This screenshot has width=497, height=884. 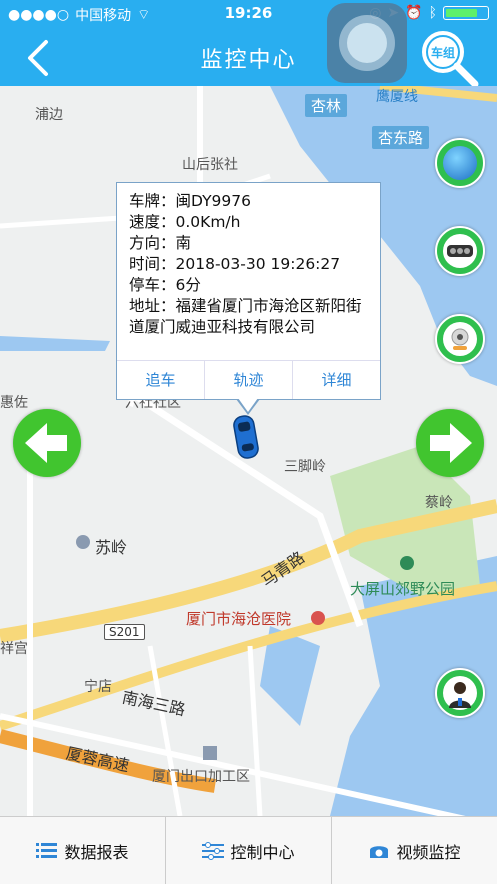 What do you see at coordinates (185, 222) in the screenshot?
I see `popup-speed: 速度：0.0Km/h` at bounding box center [185, 222].